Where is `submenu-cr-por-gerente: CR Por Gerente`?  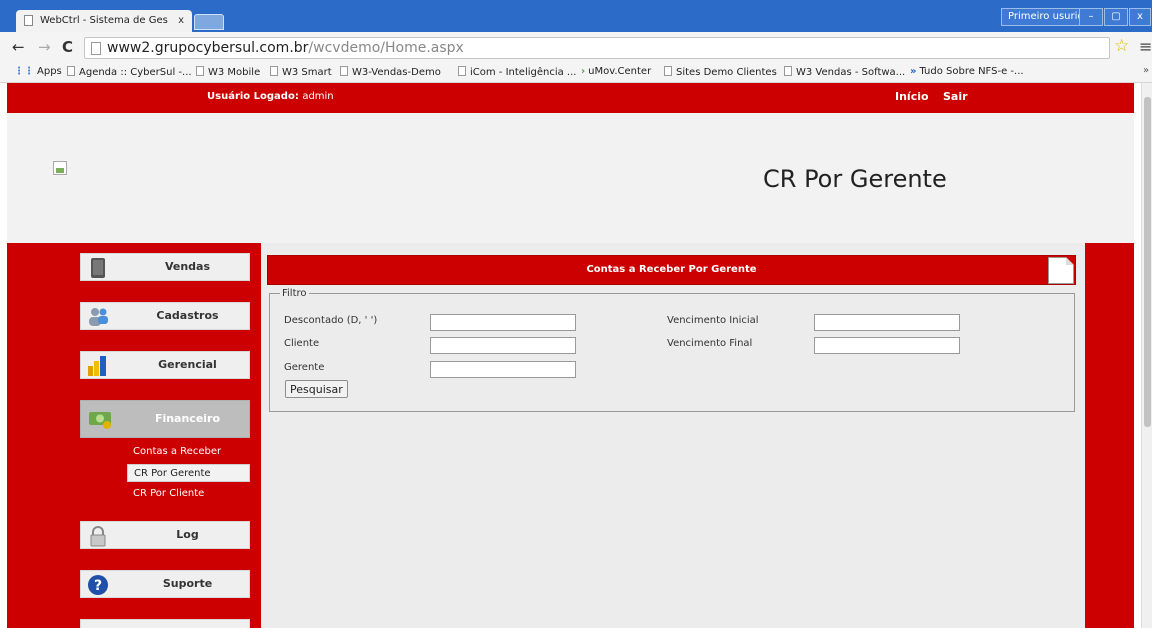
submenu-cr-por-gerente: CR Por Gerente is located at coordinates (188, 473).